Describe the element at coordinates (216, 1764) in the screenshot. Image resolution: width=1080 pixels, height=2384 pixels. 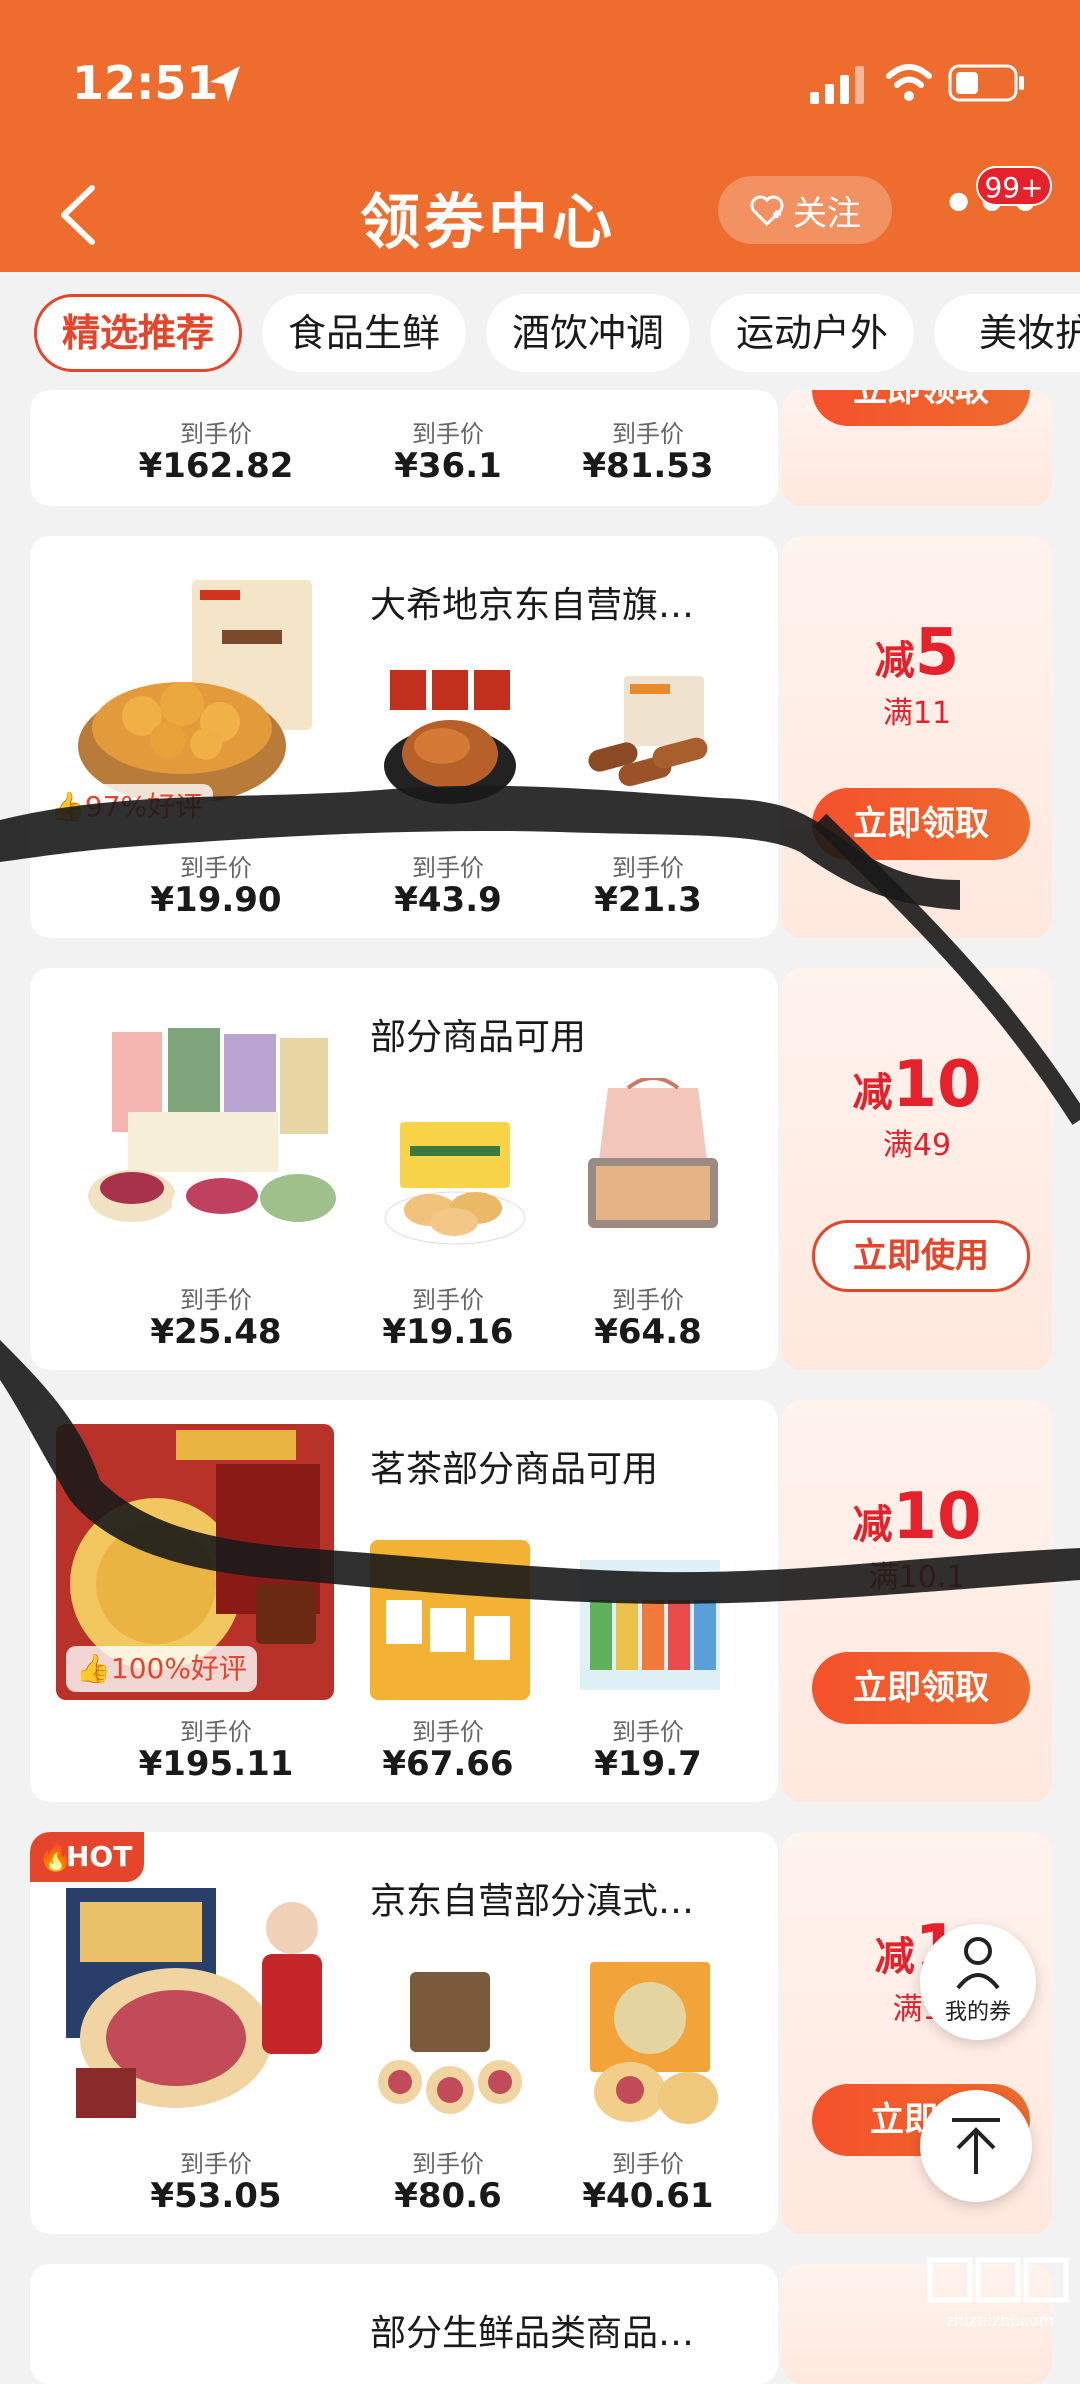
I see `product-price: ¥195.11` at that location.